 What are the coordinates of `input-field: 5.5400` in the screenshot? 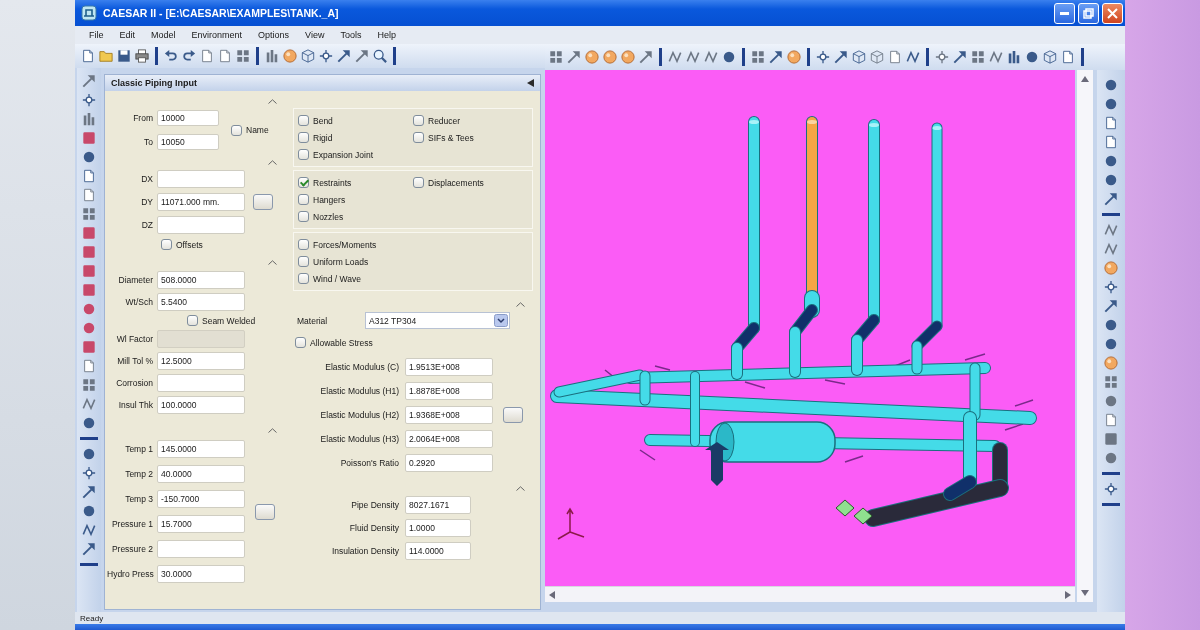 It's located at (201, 302).